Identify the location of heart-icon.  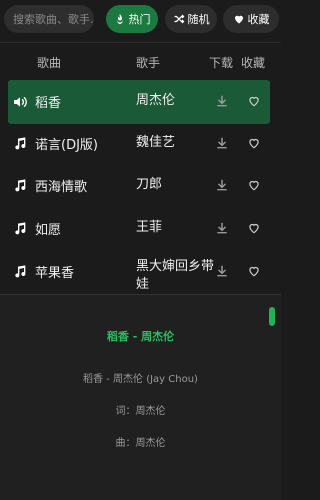
(238, 19).